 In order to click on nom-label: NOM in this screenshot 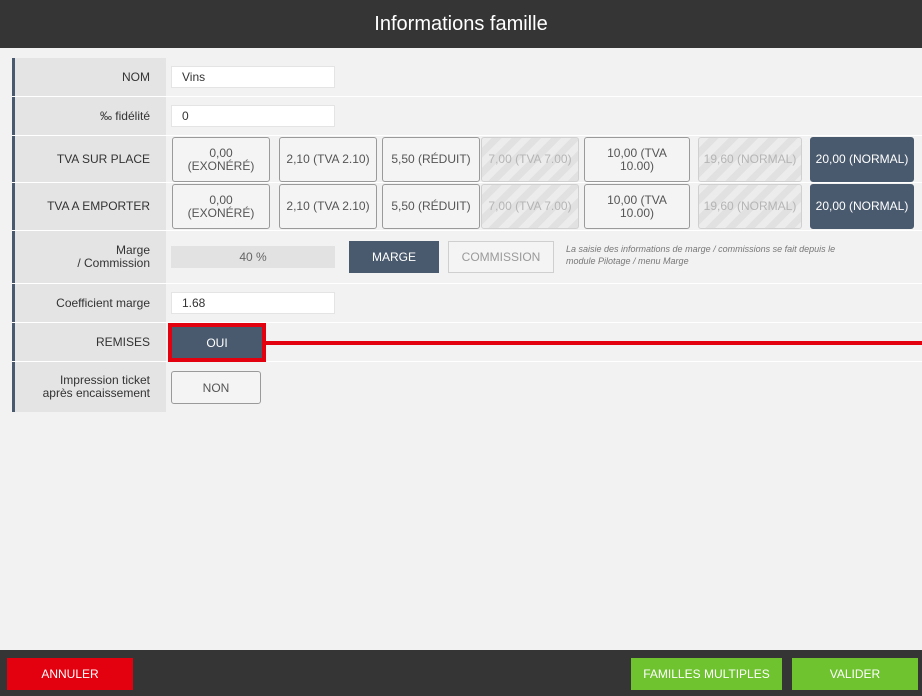, I will do `click(89, 77)`.